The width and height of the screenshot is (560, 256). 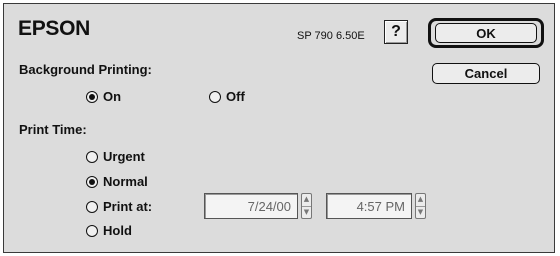 I want to click on help-icon: ?, so click(x=396, y=31).